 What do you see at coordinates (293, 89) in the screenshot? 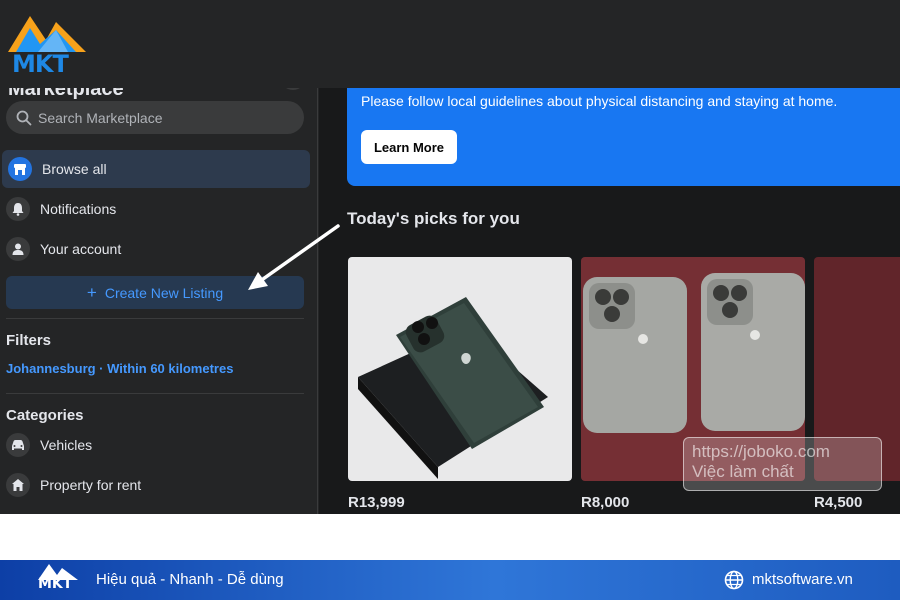
I see `settings-gear-icon` at bounding box center [293, 89].